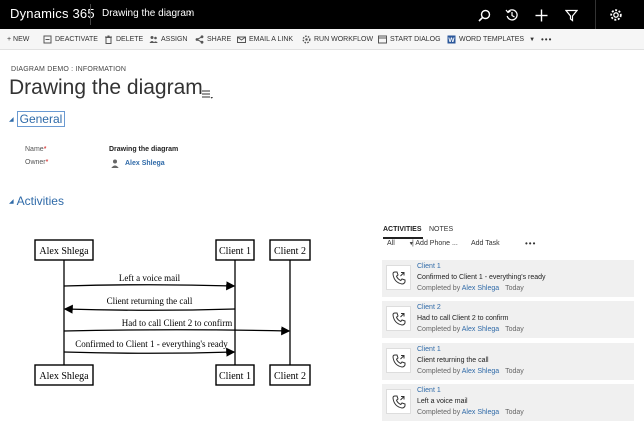  I want to click on new-button-label: + NEW, so click(18, 39).